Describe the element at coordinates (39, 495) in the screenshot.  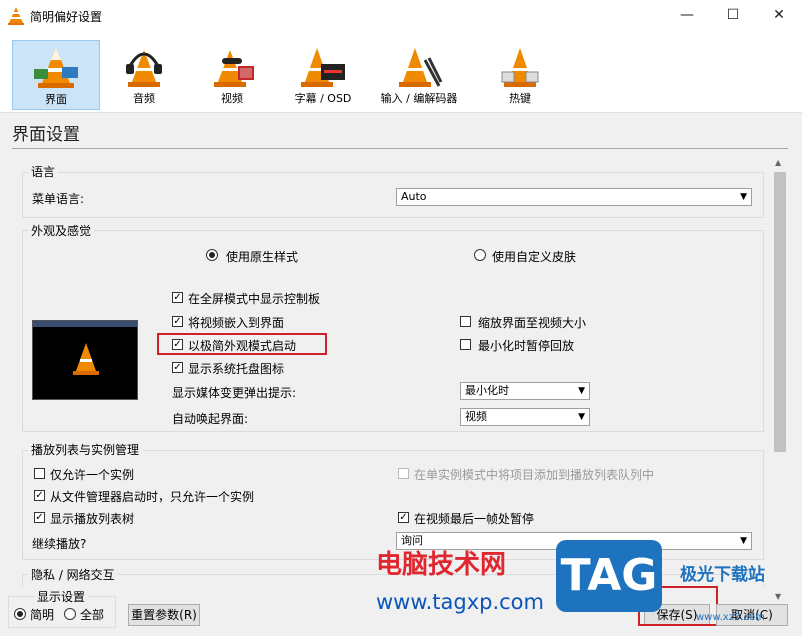
I see `file-manager-instance-checkbox: ✓` at that location.